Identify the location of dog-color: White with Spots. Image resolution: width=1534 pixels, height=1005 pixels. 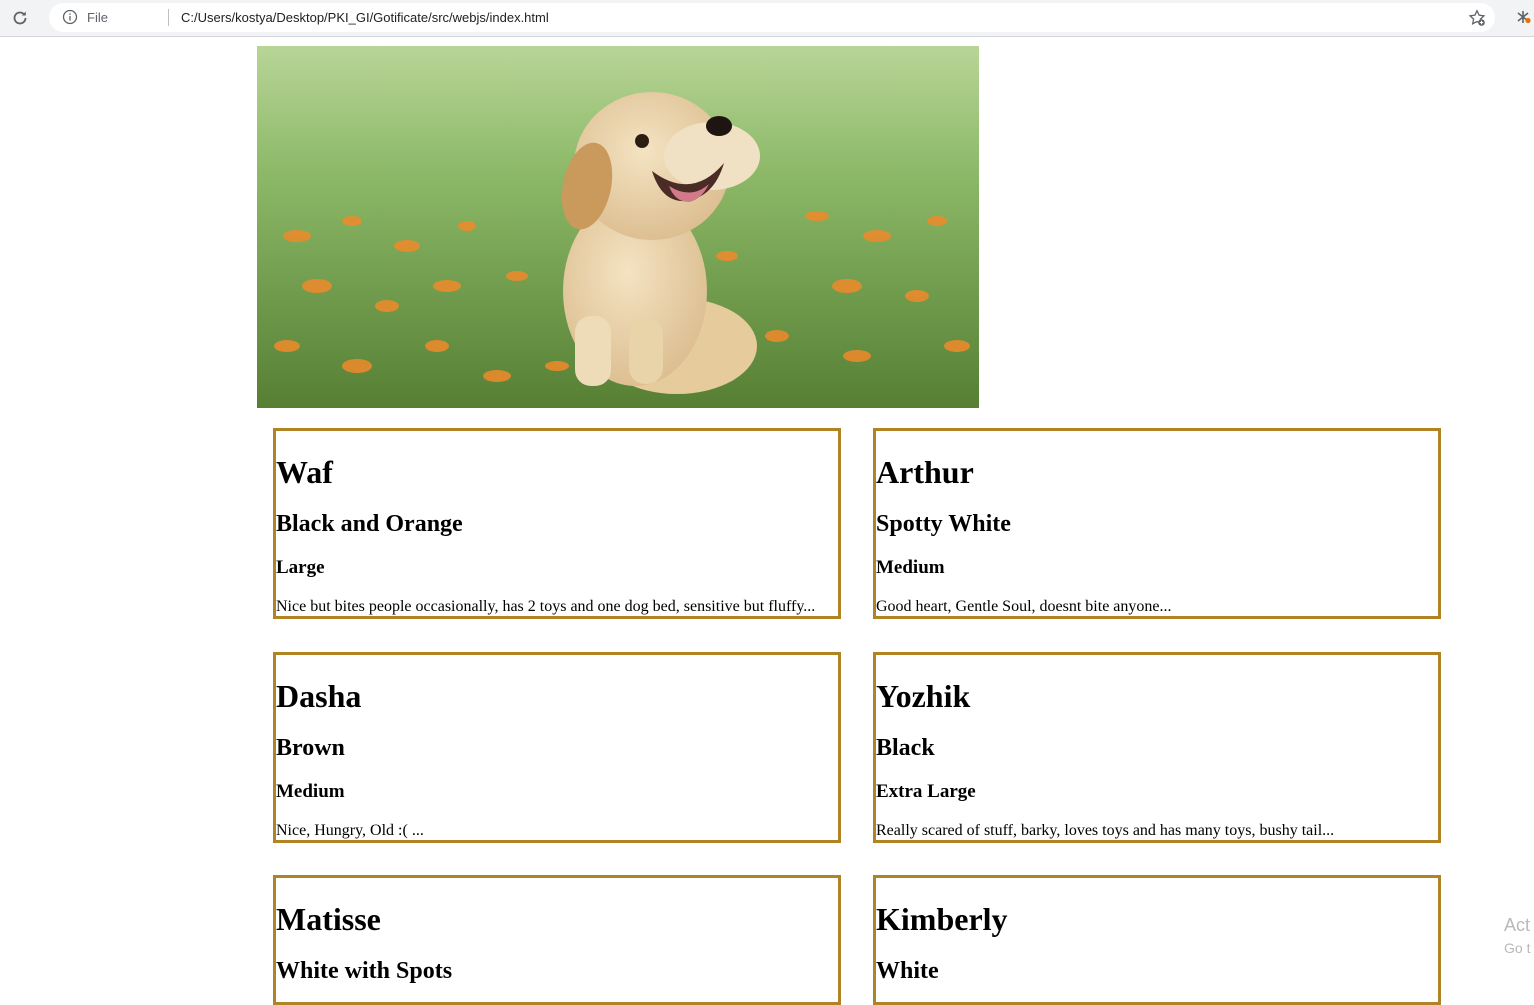
(364, 971).